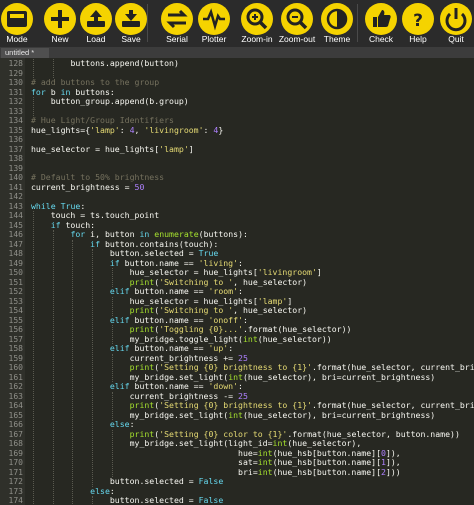  What do you see at coordinates (15, 386) in the screenshot?
I see `line-number: 162` at bounding box center [15, 386].